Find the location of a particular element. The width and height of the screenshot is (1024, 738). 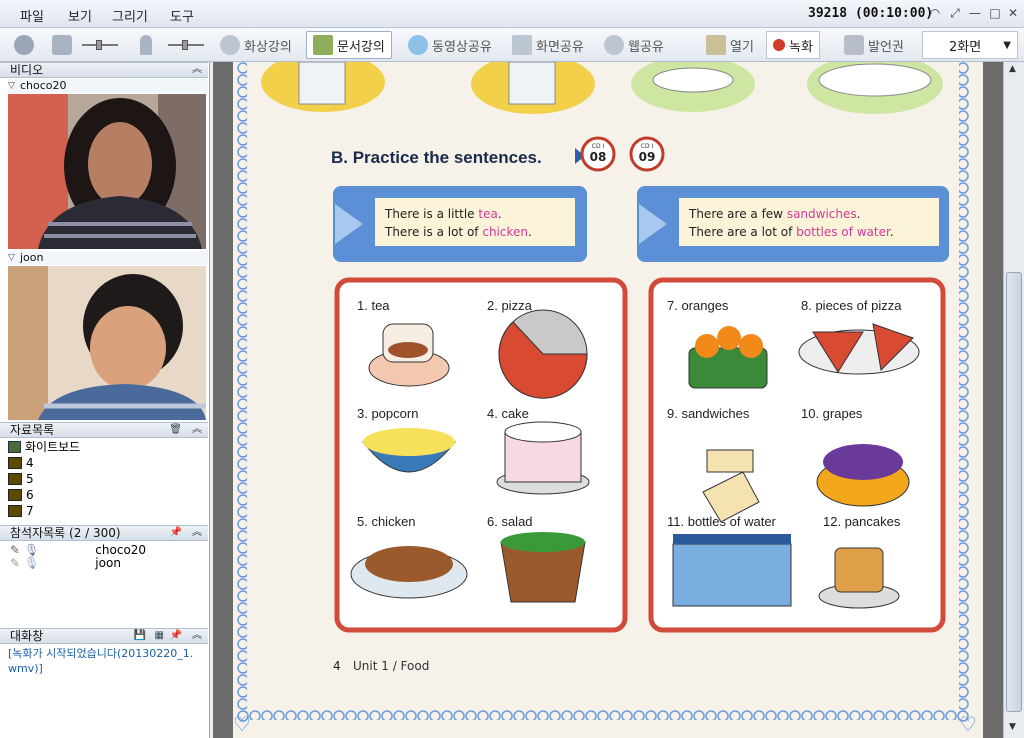

food-label: 10. grapes is located at coordinates (832, 413).